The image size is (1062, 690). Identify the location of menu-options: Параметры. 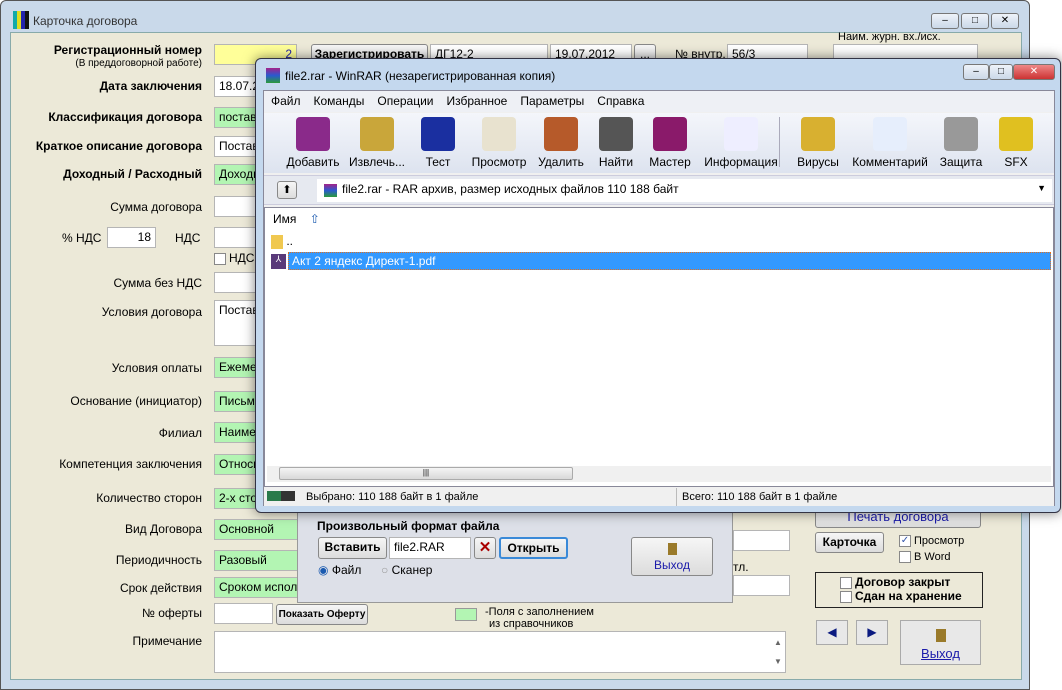
(552, 101).